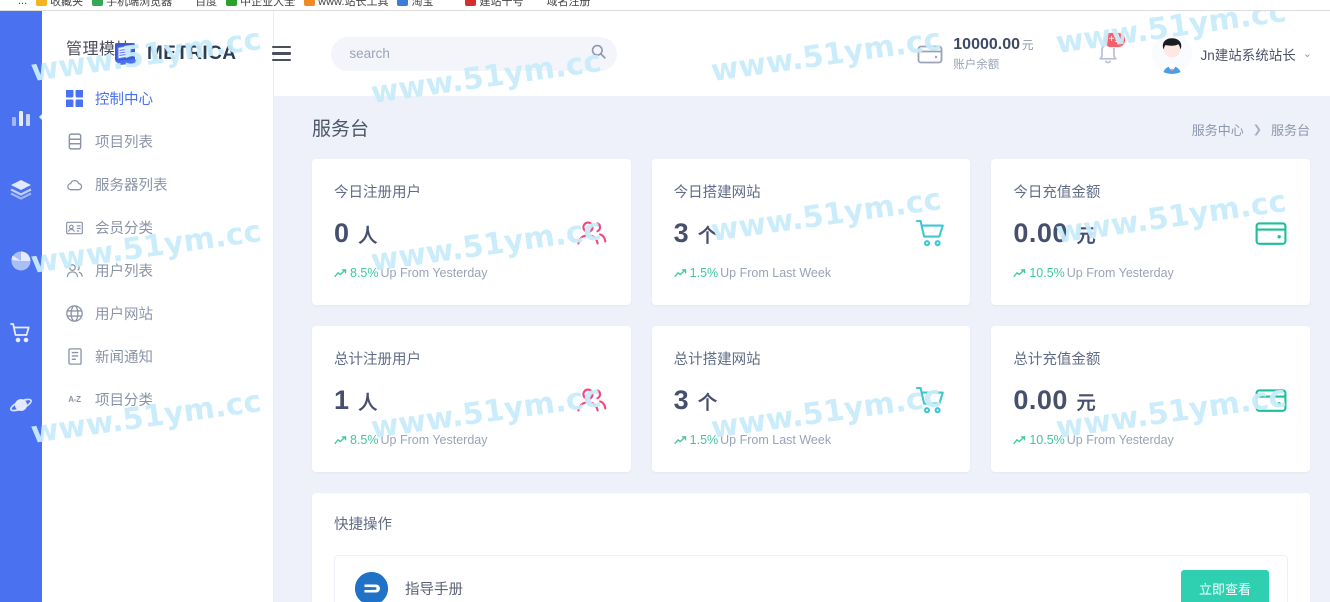  Describe the element at coordinates (124, 229) in the screenshot. I see `sidebar-item-label: 会员分类` at that location.